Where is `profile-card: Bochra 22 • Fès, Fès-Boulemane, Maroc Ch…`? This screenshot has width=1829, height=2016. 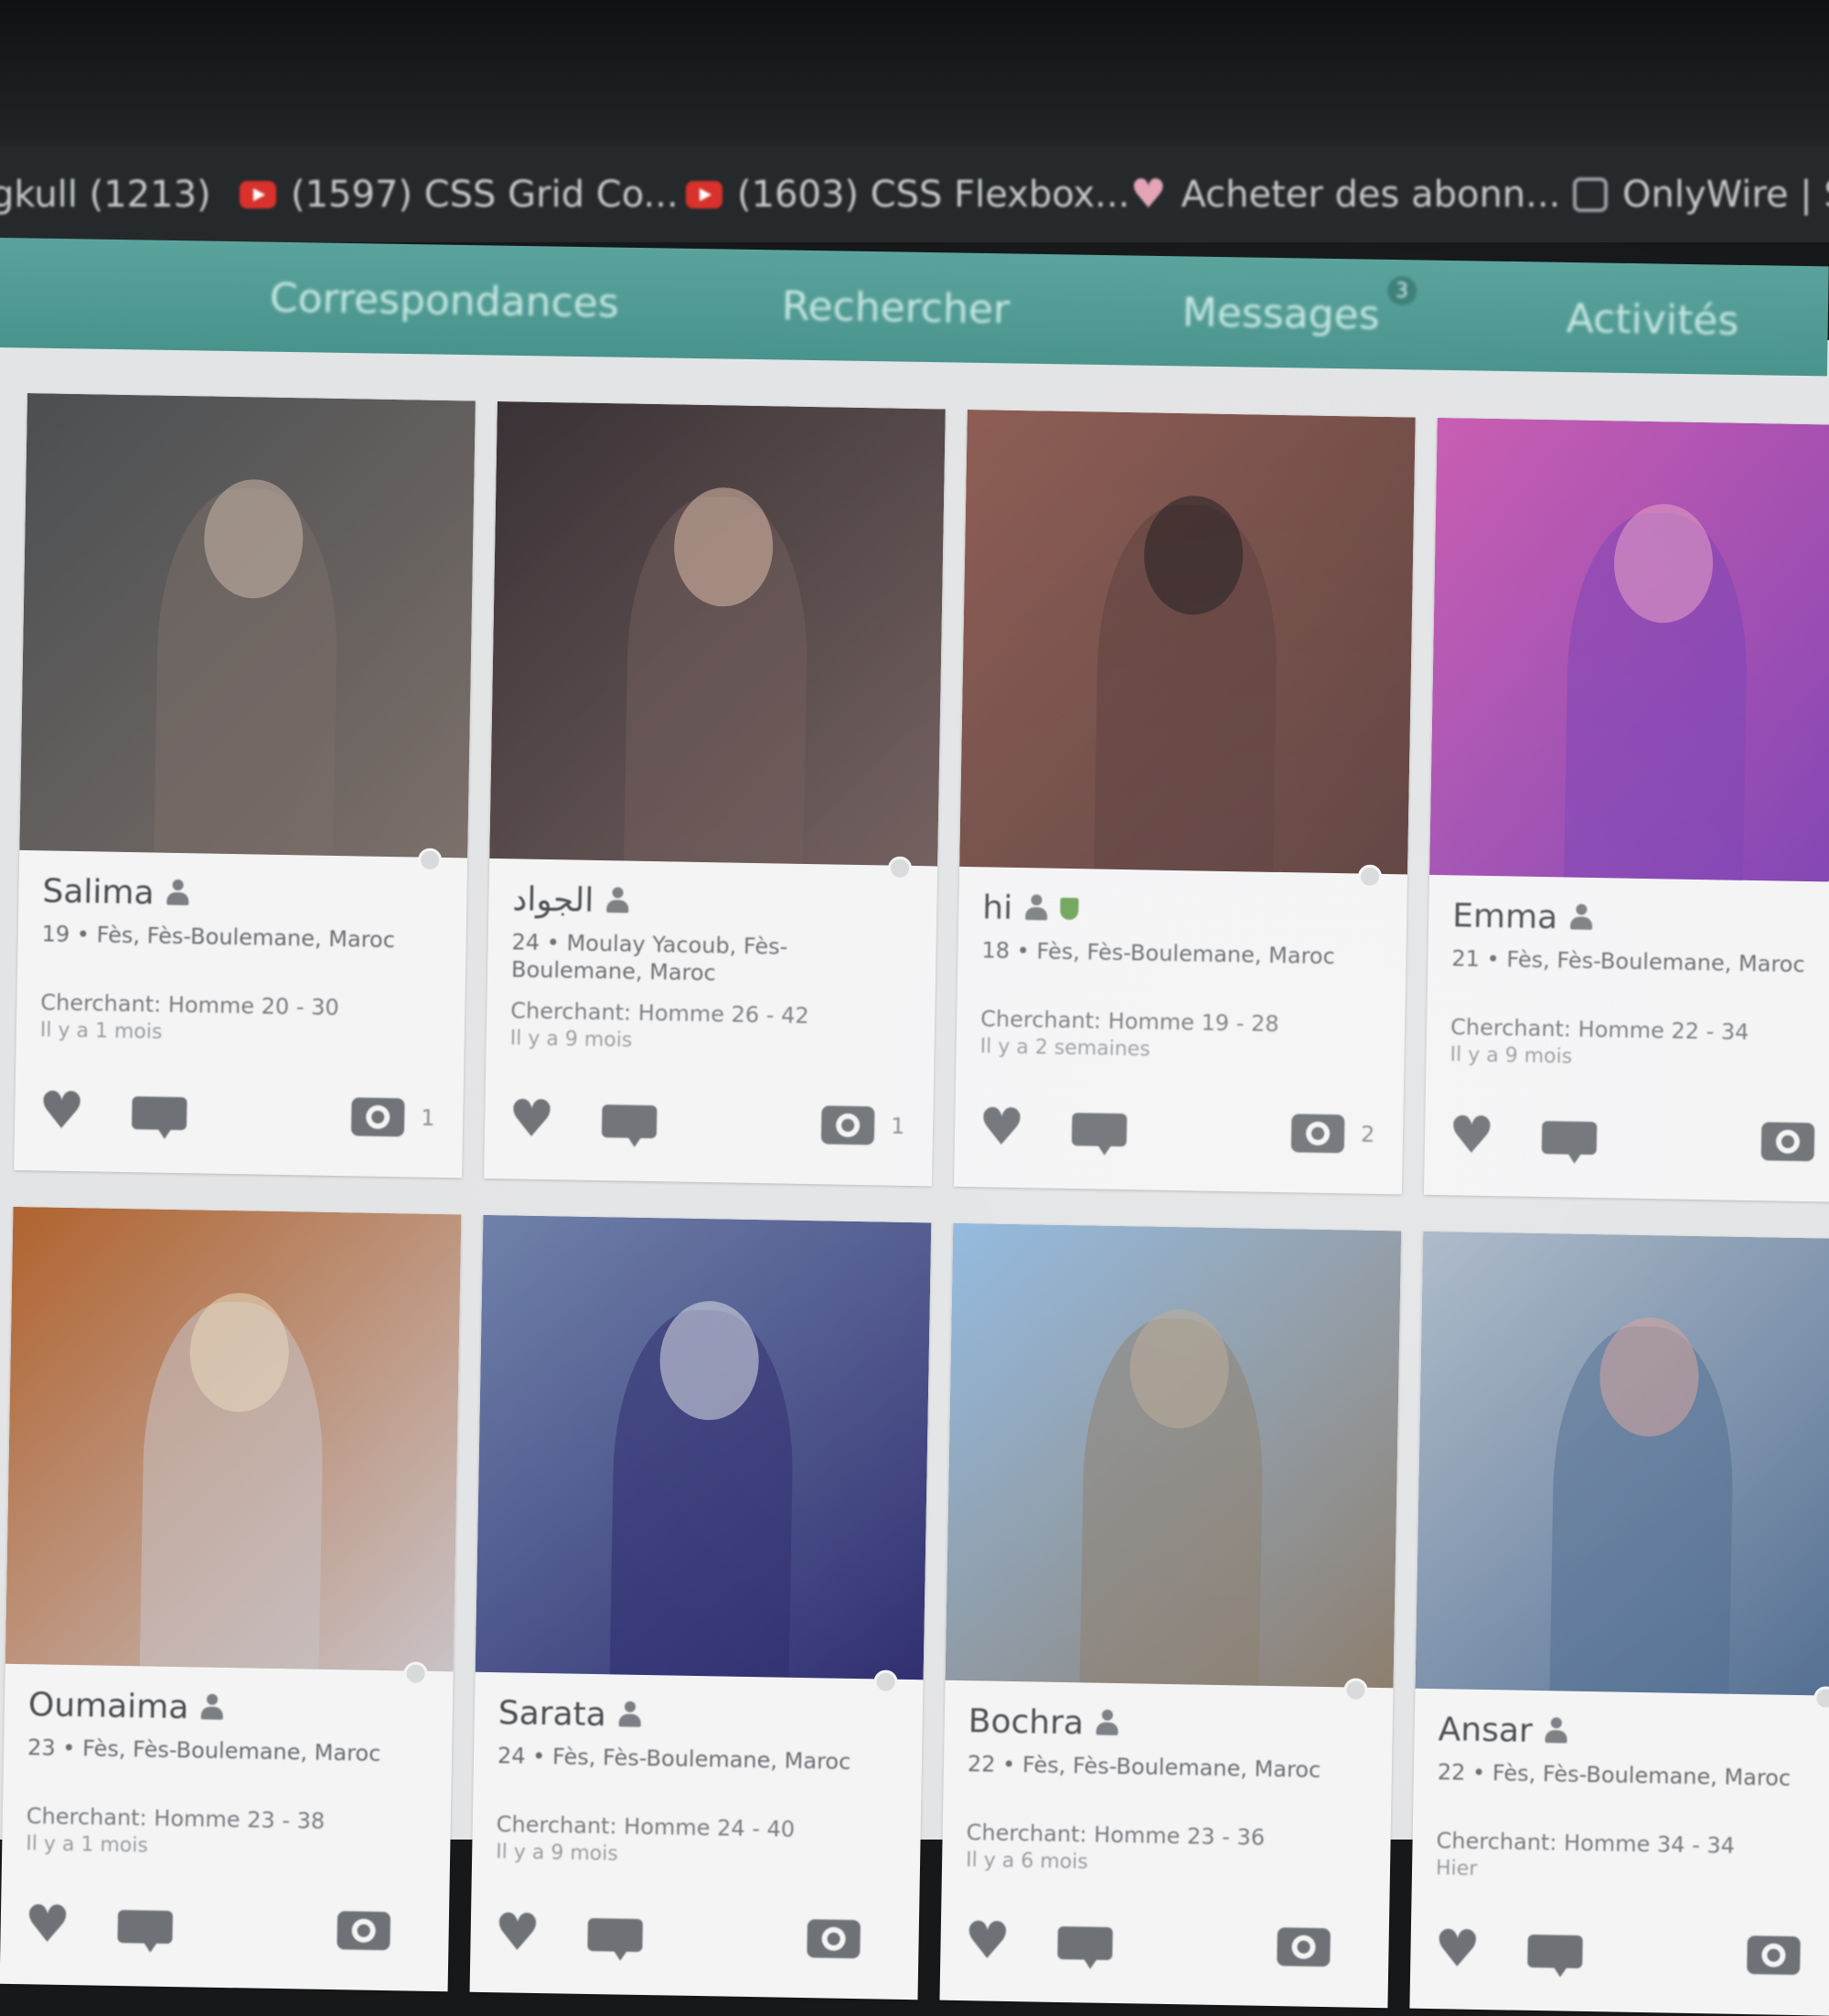 profile-card: Bochra 22 • Fès, Fès-Boulemane, Maroc Ch… is located at coordinates (1170, 1615).